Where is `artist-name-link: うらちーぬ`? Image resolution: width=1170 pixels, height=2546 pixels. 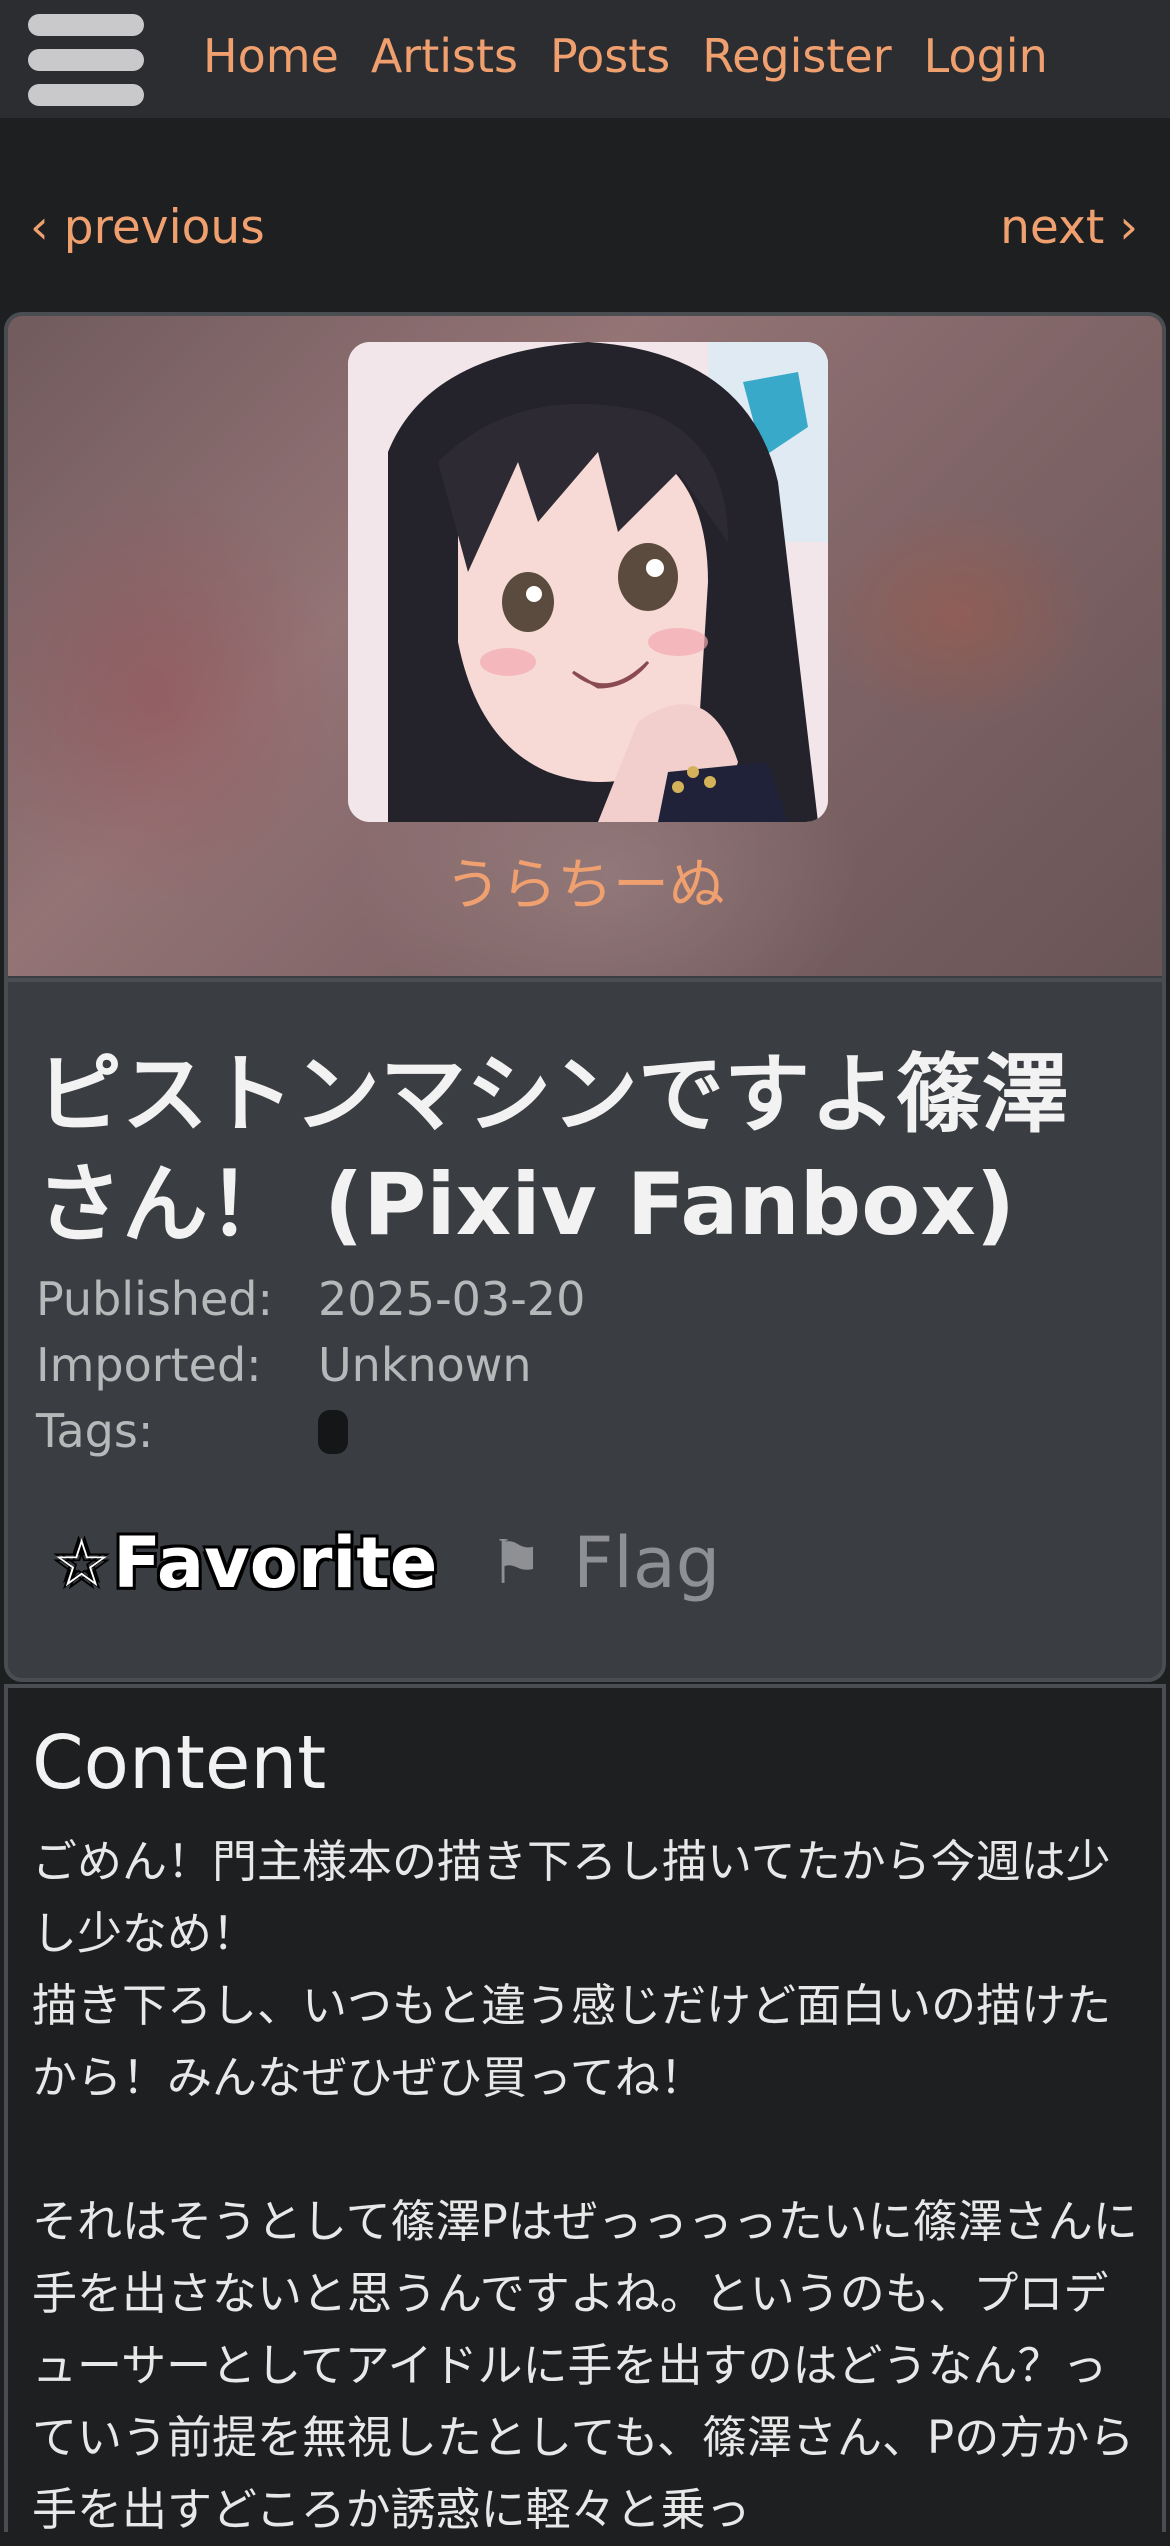 artist-name-link: うらちーぬ is located at coordinates (585, 880).